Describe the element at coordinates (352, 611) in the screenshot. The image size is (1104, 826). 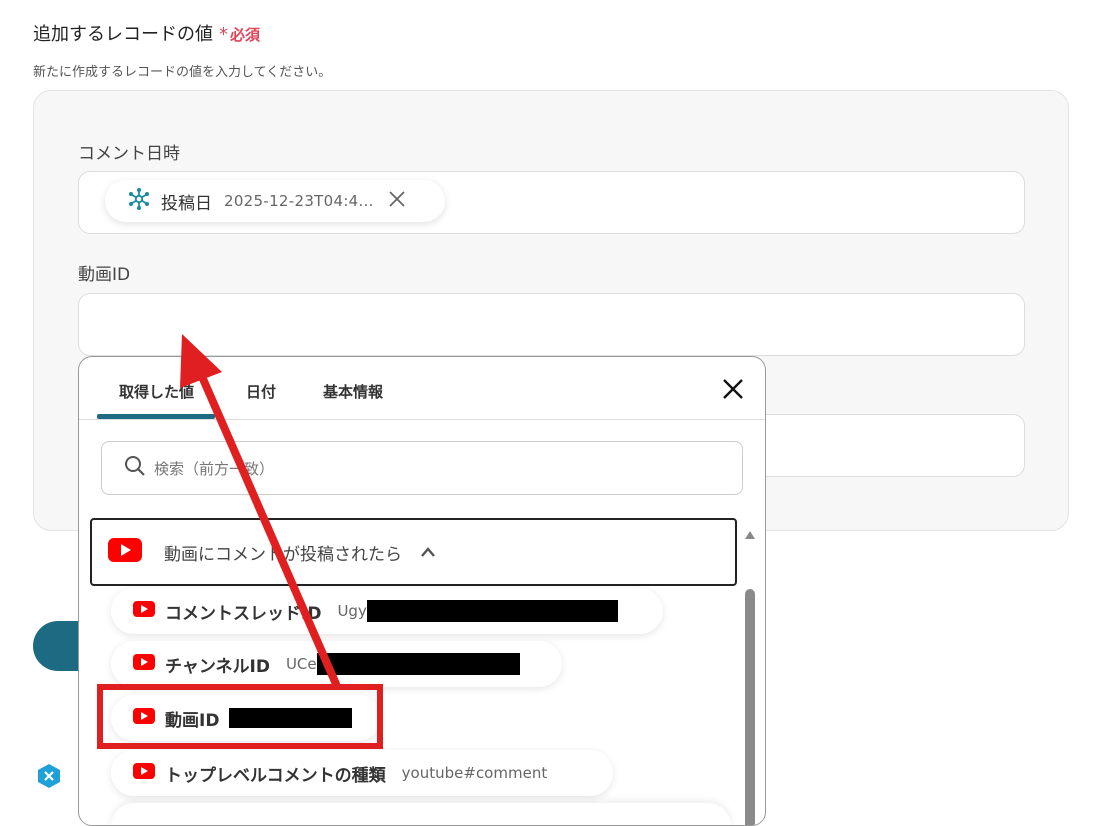
I see `item-value: Ugy` at that location.